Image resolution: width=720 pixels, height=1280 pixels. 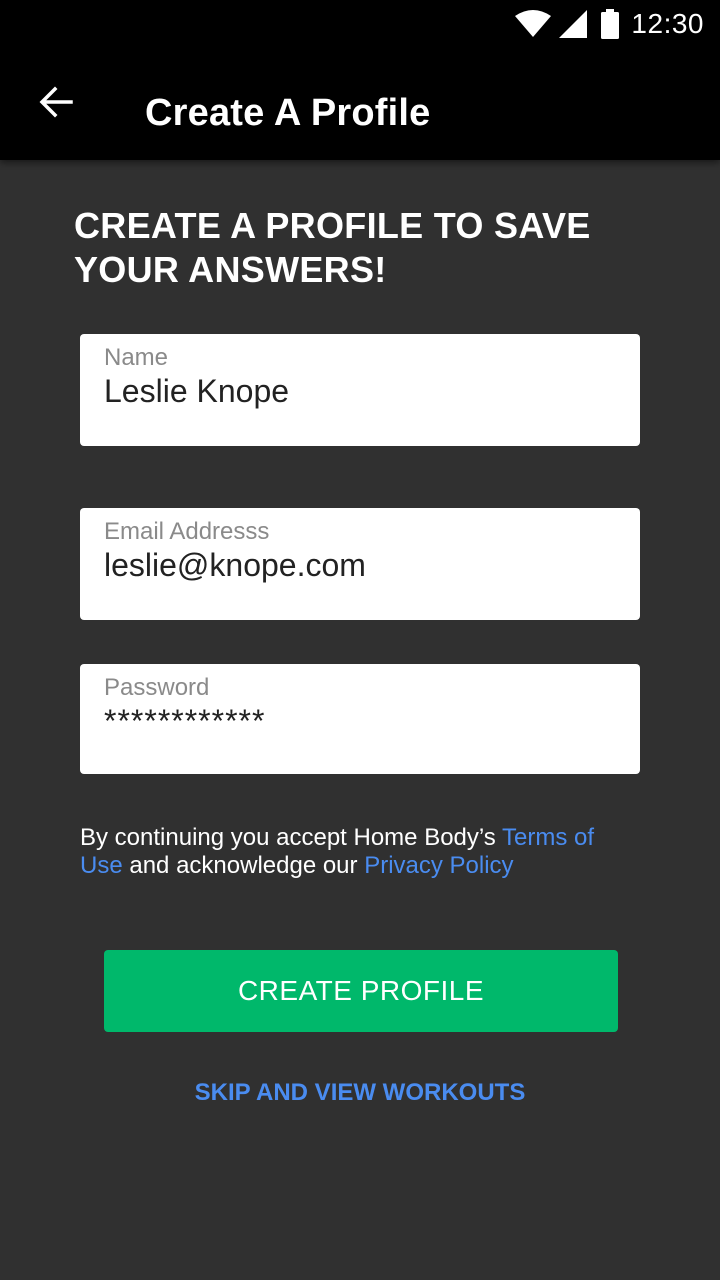 What do you see at coordinates (196, 391) in the screenshot?
I see `name-field-value: Leslie Knope` at bounding box center [196, 391].